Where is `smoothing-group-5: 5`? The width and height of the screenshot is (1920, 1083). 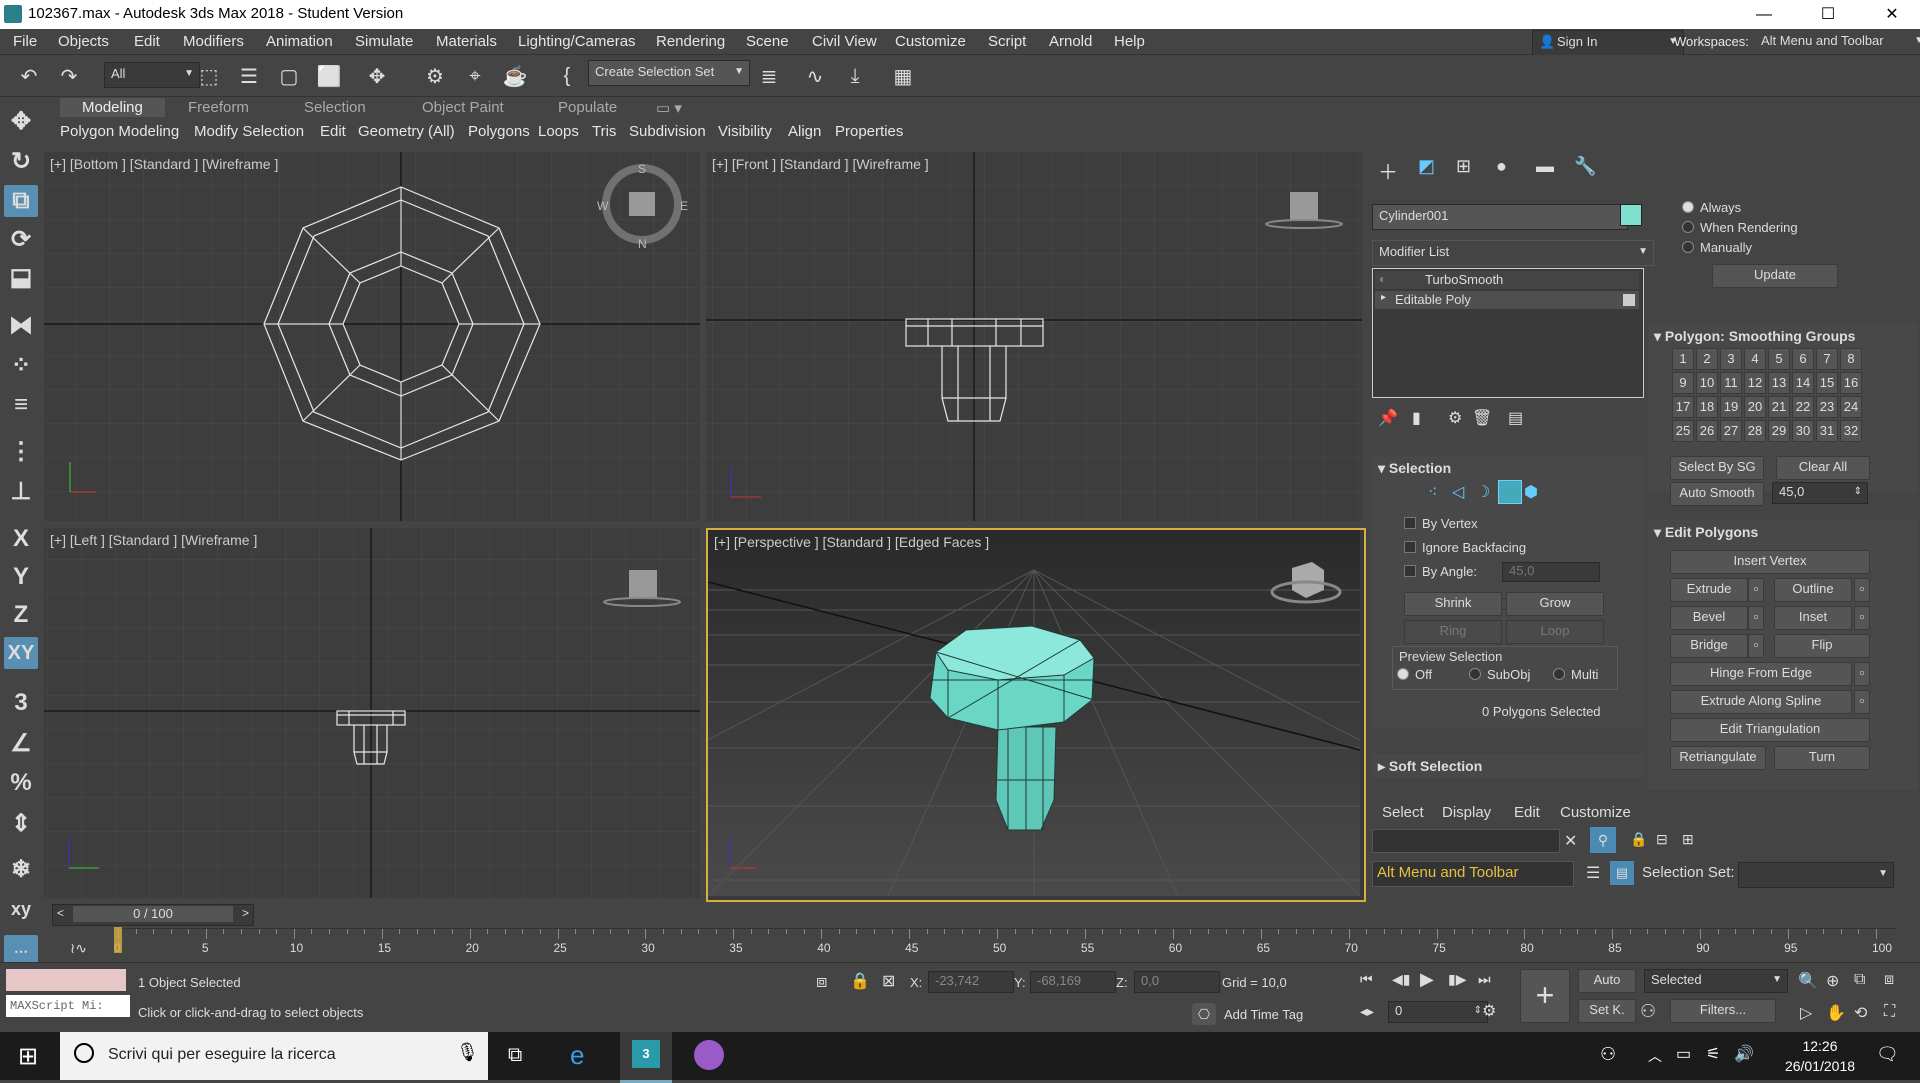 smoothing-group-5: 5 is located at coordinates (1779, 359).